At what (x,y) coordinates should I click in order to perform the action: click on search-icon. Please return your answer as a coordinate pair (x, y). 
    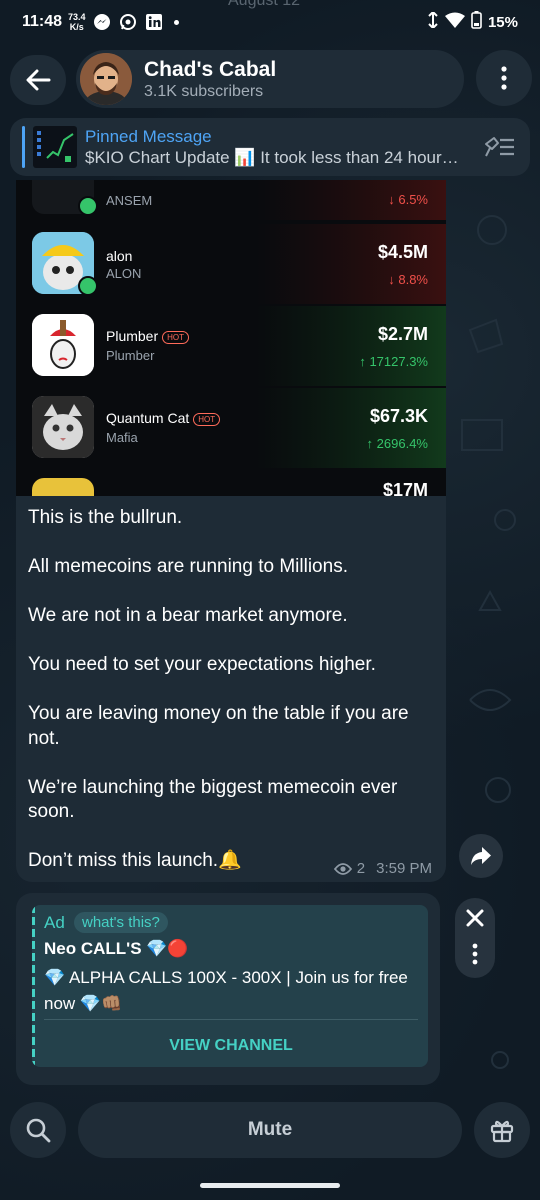
    Looking at the image, I should click on (38, 1130).